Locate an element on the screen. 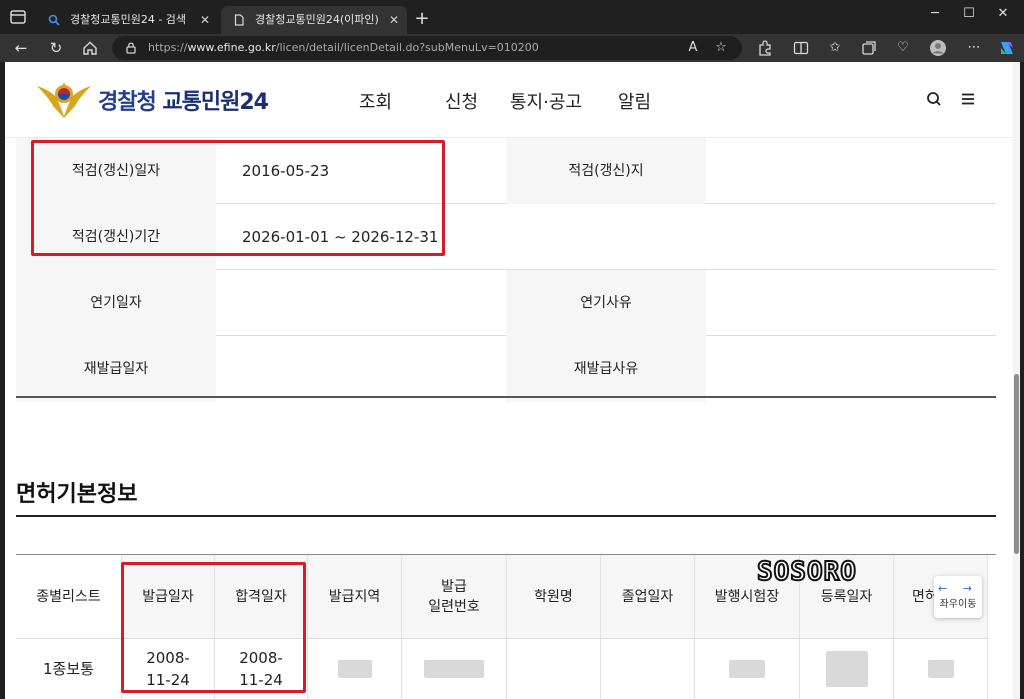 The height and width of the screenshot is (699, 1024). section-title: 면허기본정보 is located at coordinates (77, 494).